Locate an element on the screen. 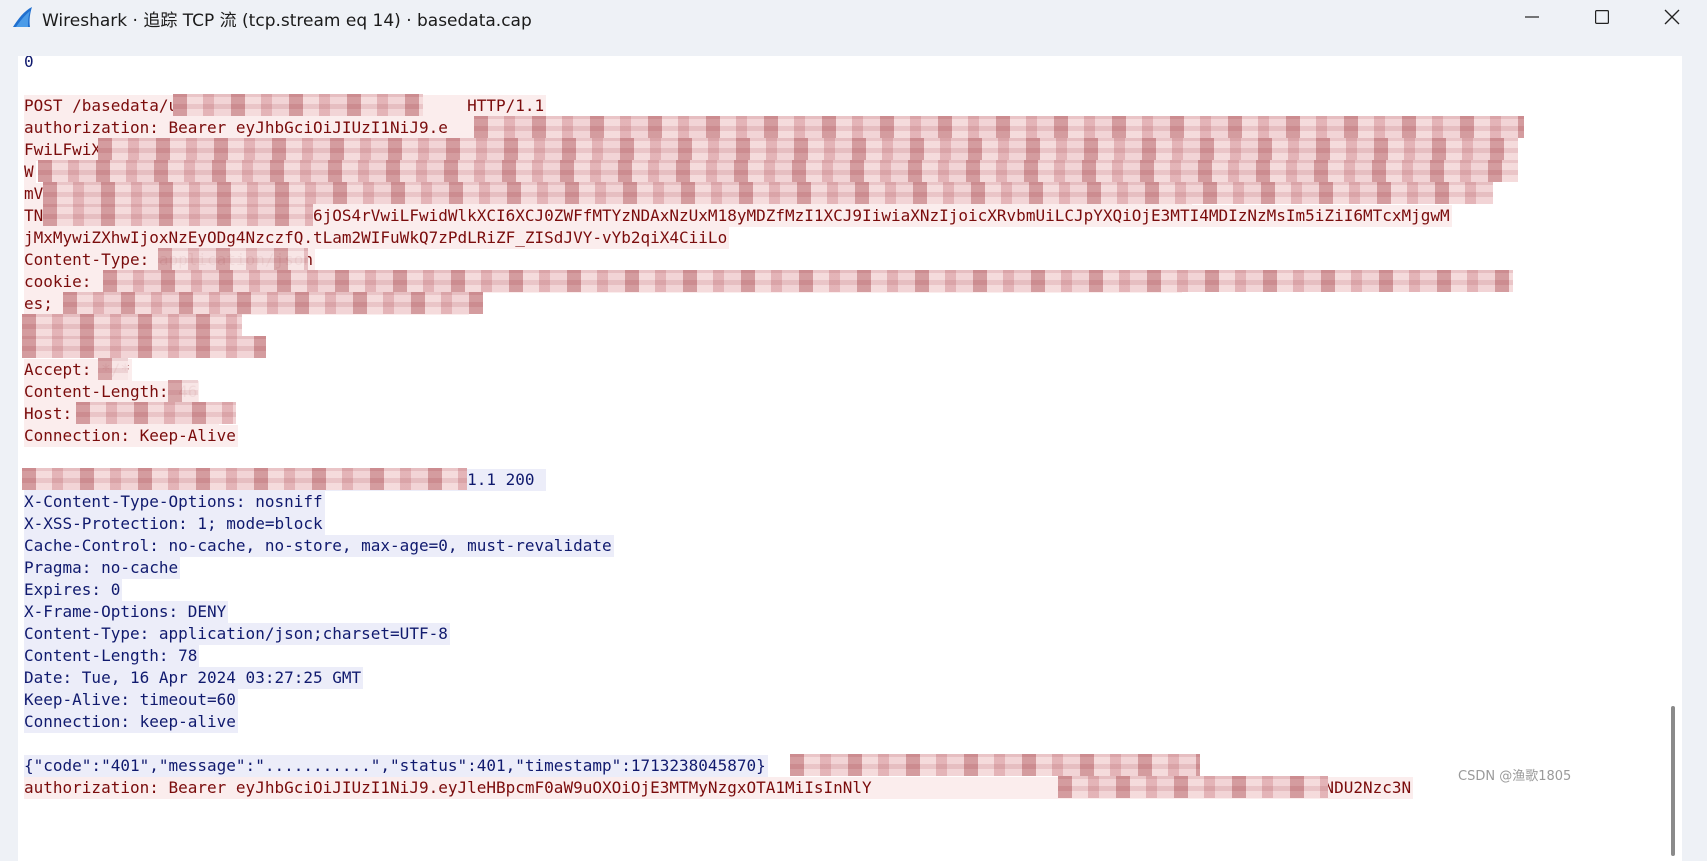 The width and height of the screenshot is (1707, 861). stream-line-text: Pragma: no-cache is located at coordinates (102, 568).